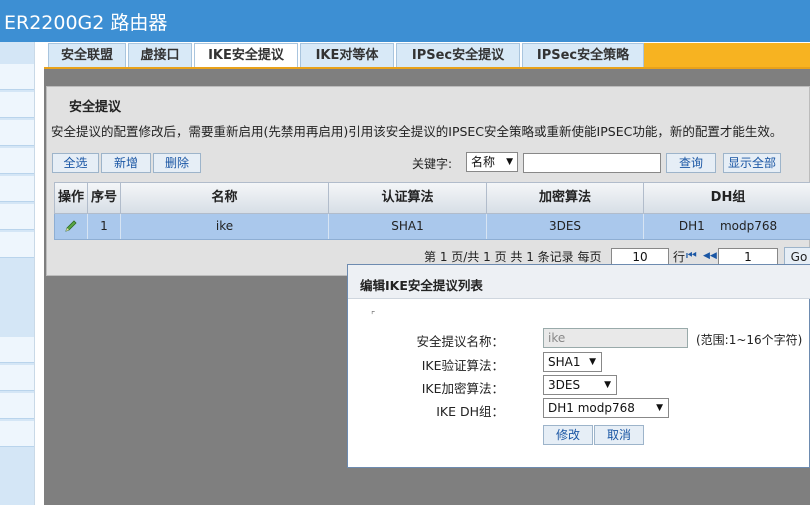 Image resolution: width=810 pixels, height=505 pixels. I want to click on column-header: 操作, so click(71, 198).